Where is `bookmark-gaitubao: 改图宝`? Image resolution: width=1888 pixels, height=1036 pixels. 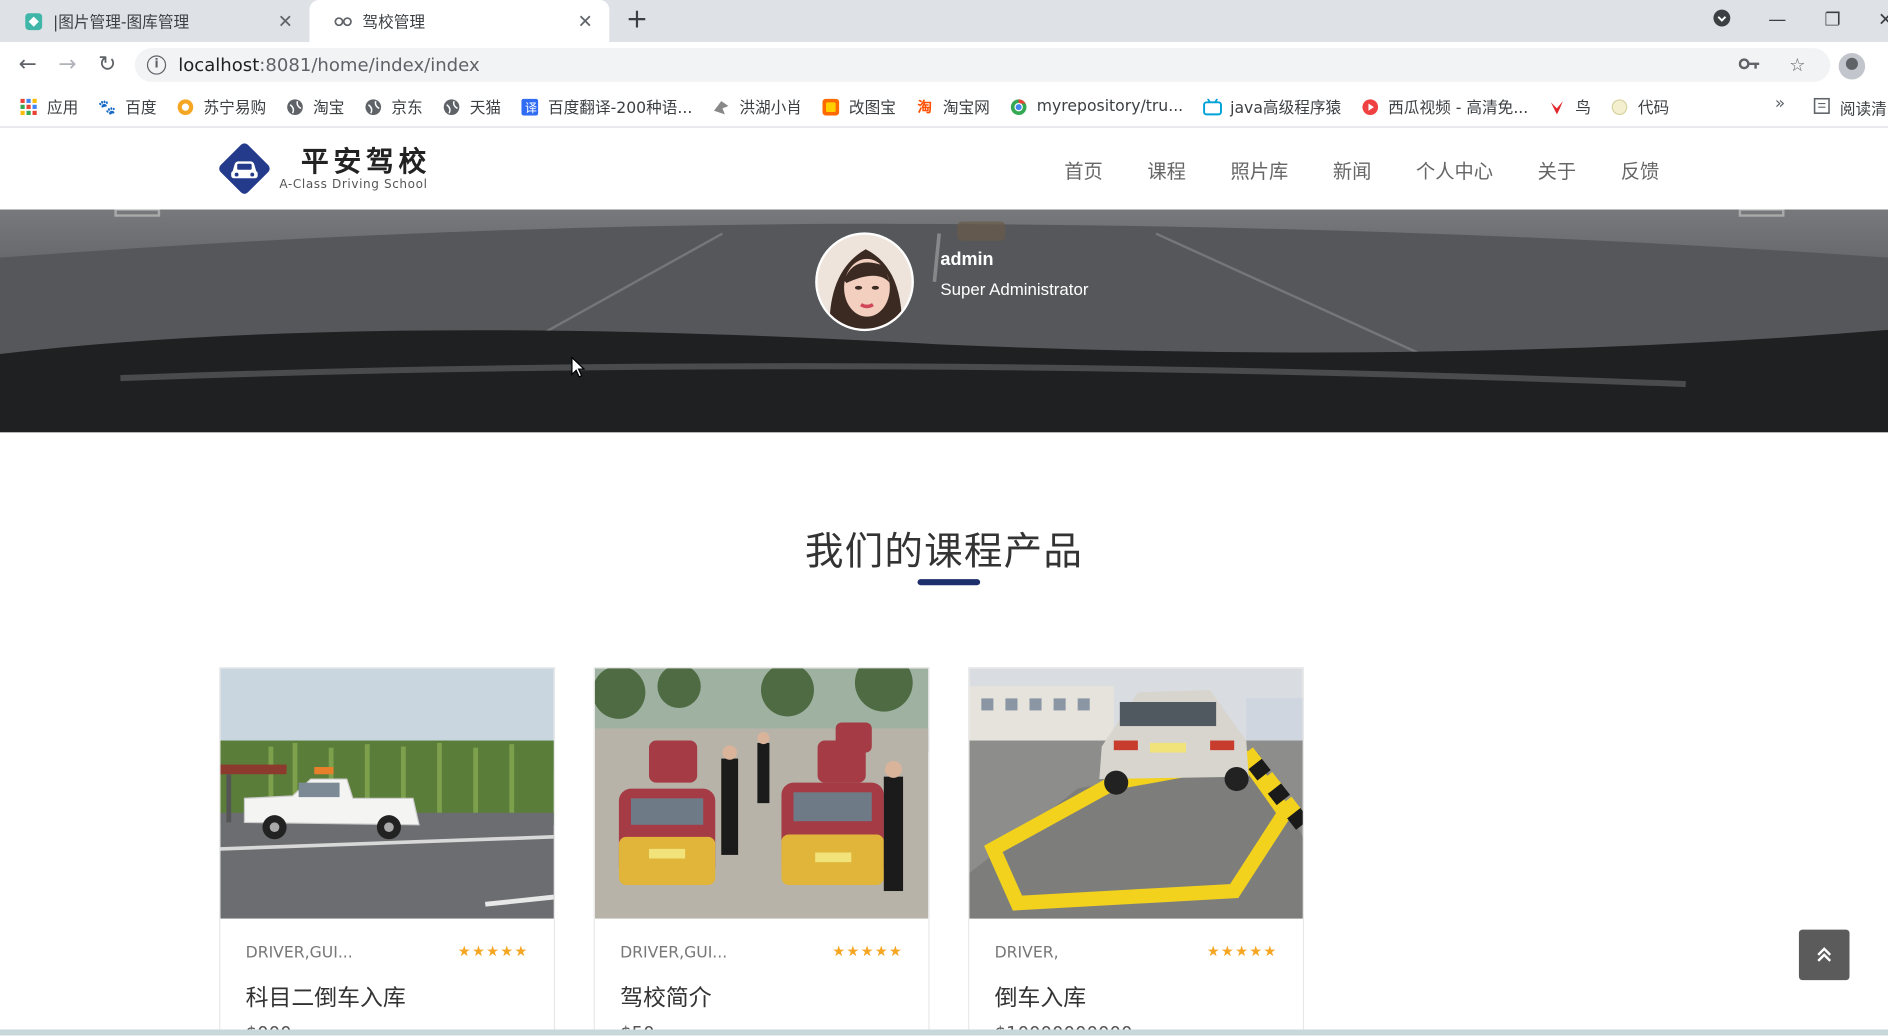
bookmark-gaitubao: 改图宝 is located at coordinates (858, 106).